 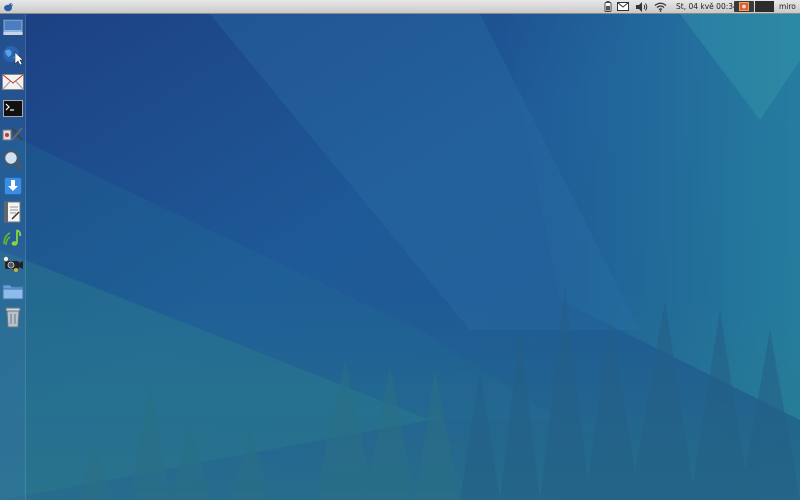 I want to click on desktop-icon, so click(x=13, y=27).